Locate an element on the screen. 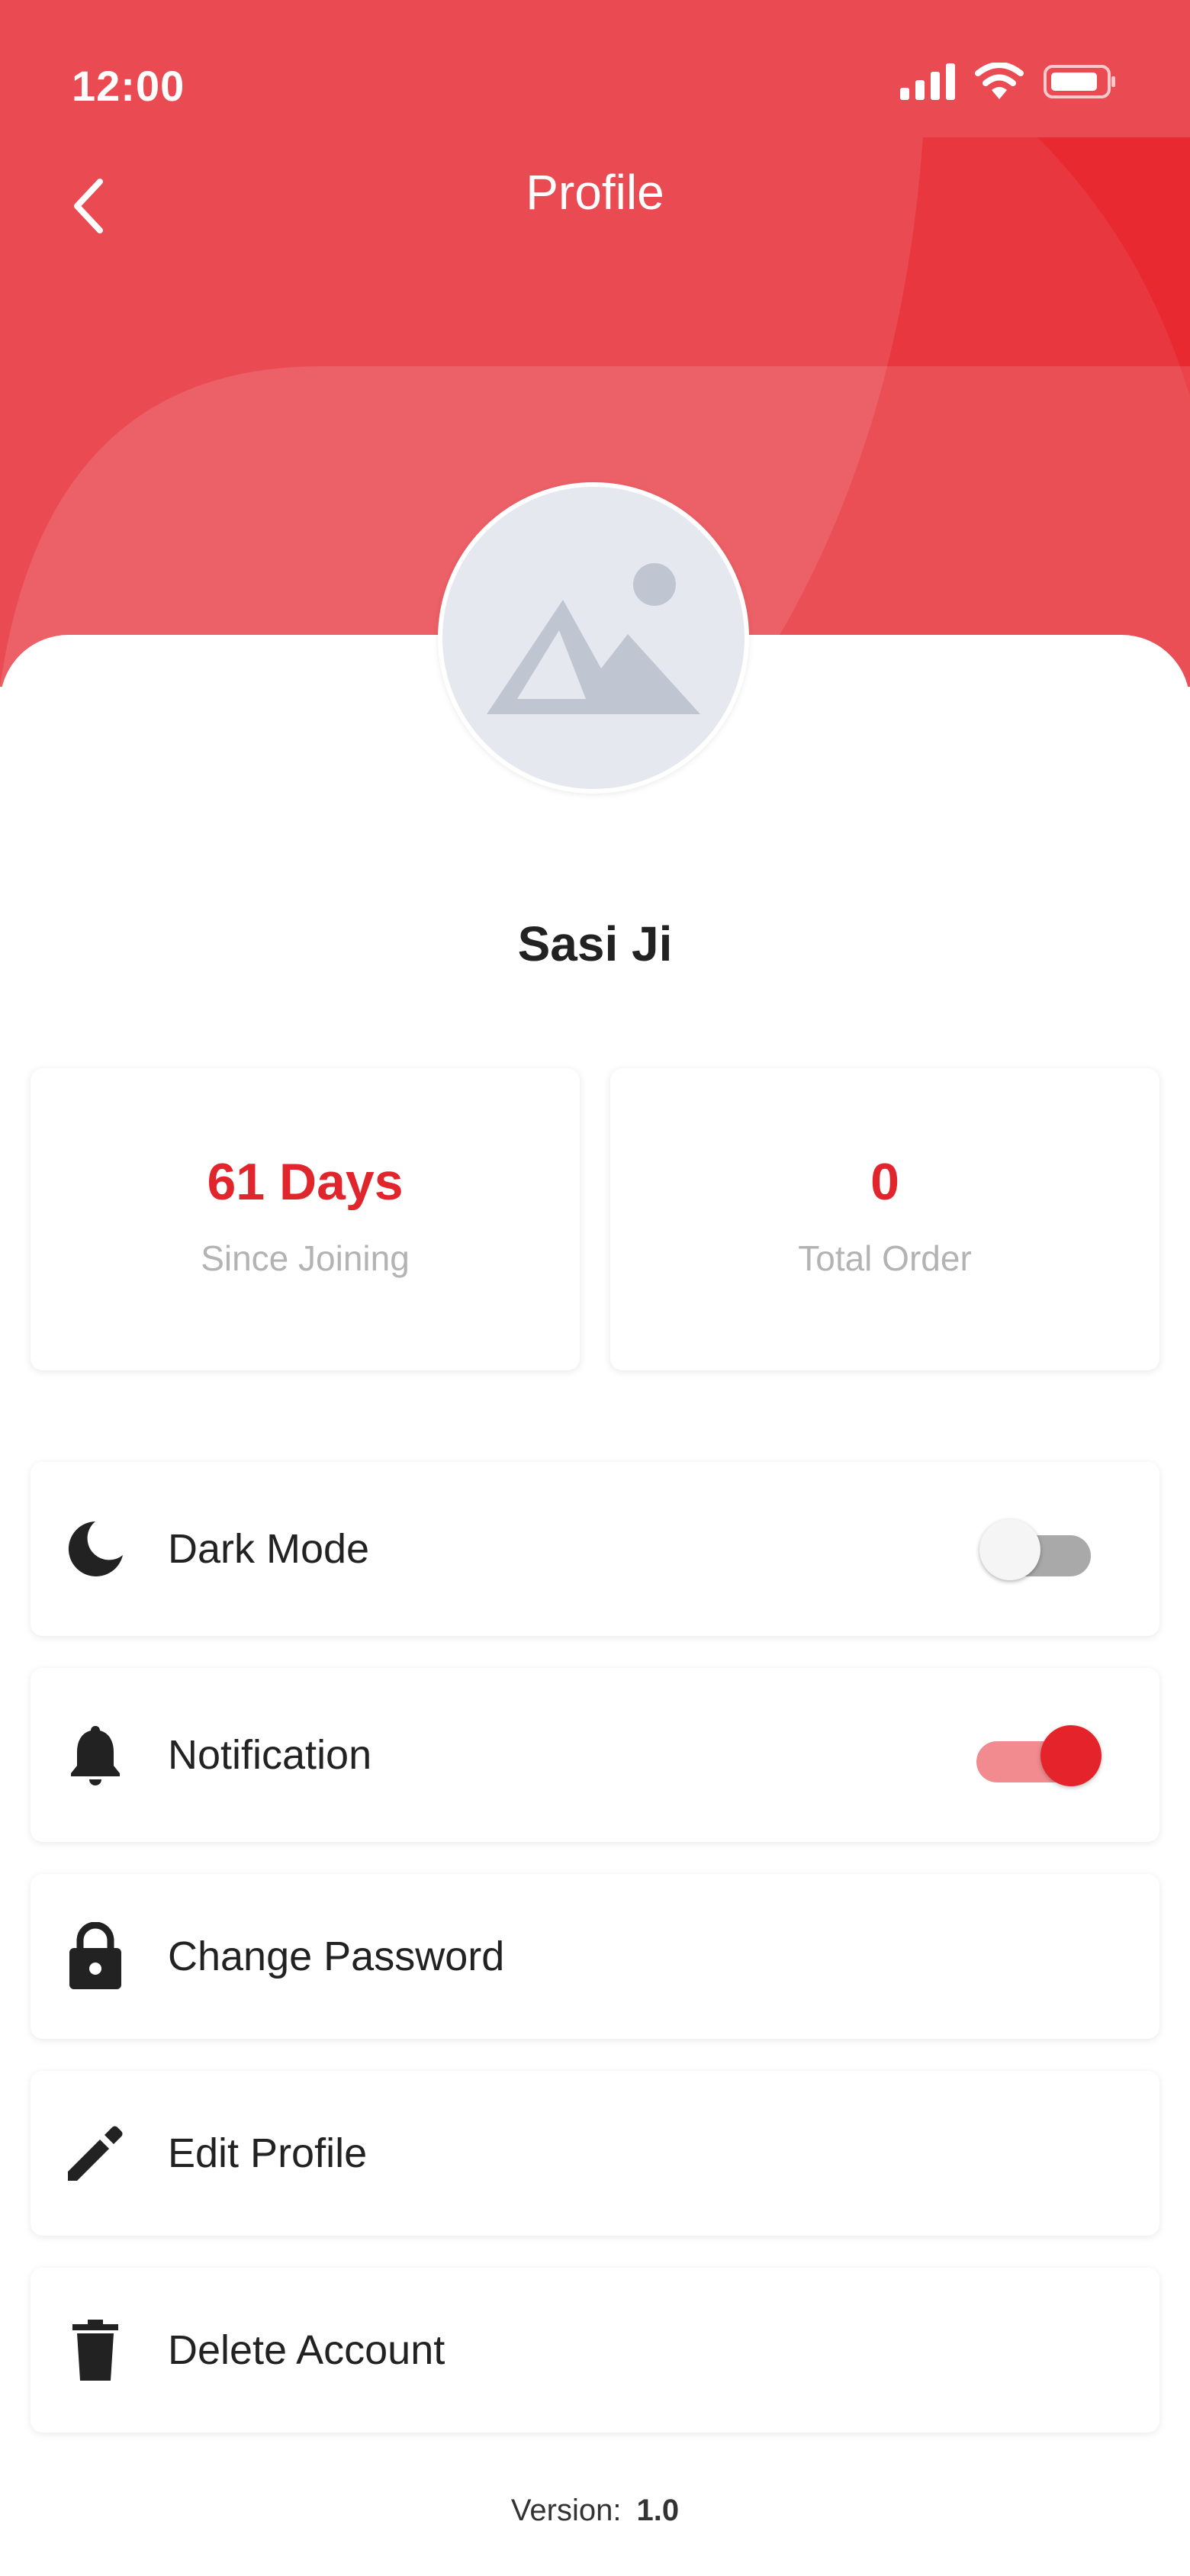 The width and height of the screenshot is (1190, 2576). settings-row-label: Change Password is located at coordinates (336, 1956).